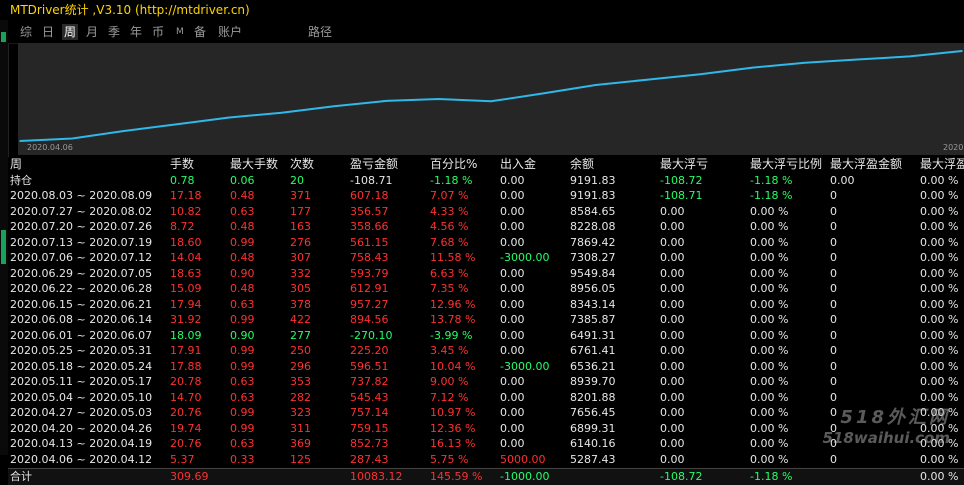 The width and height of the screenshot is (964, 485). I want to click on cell-lots: 14.70, so click(186, 397).